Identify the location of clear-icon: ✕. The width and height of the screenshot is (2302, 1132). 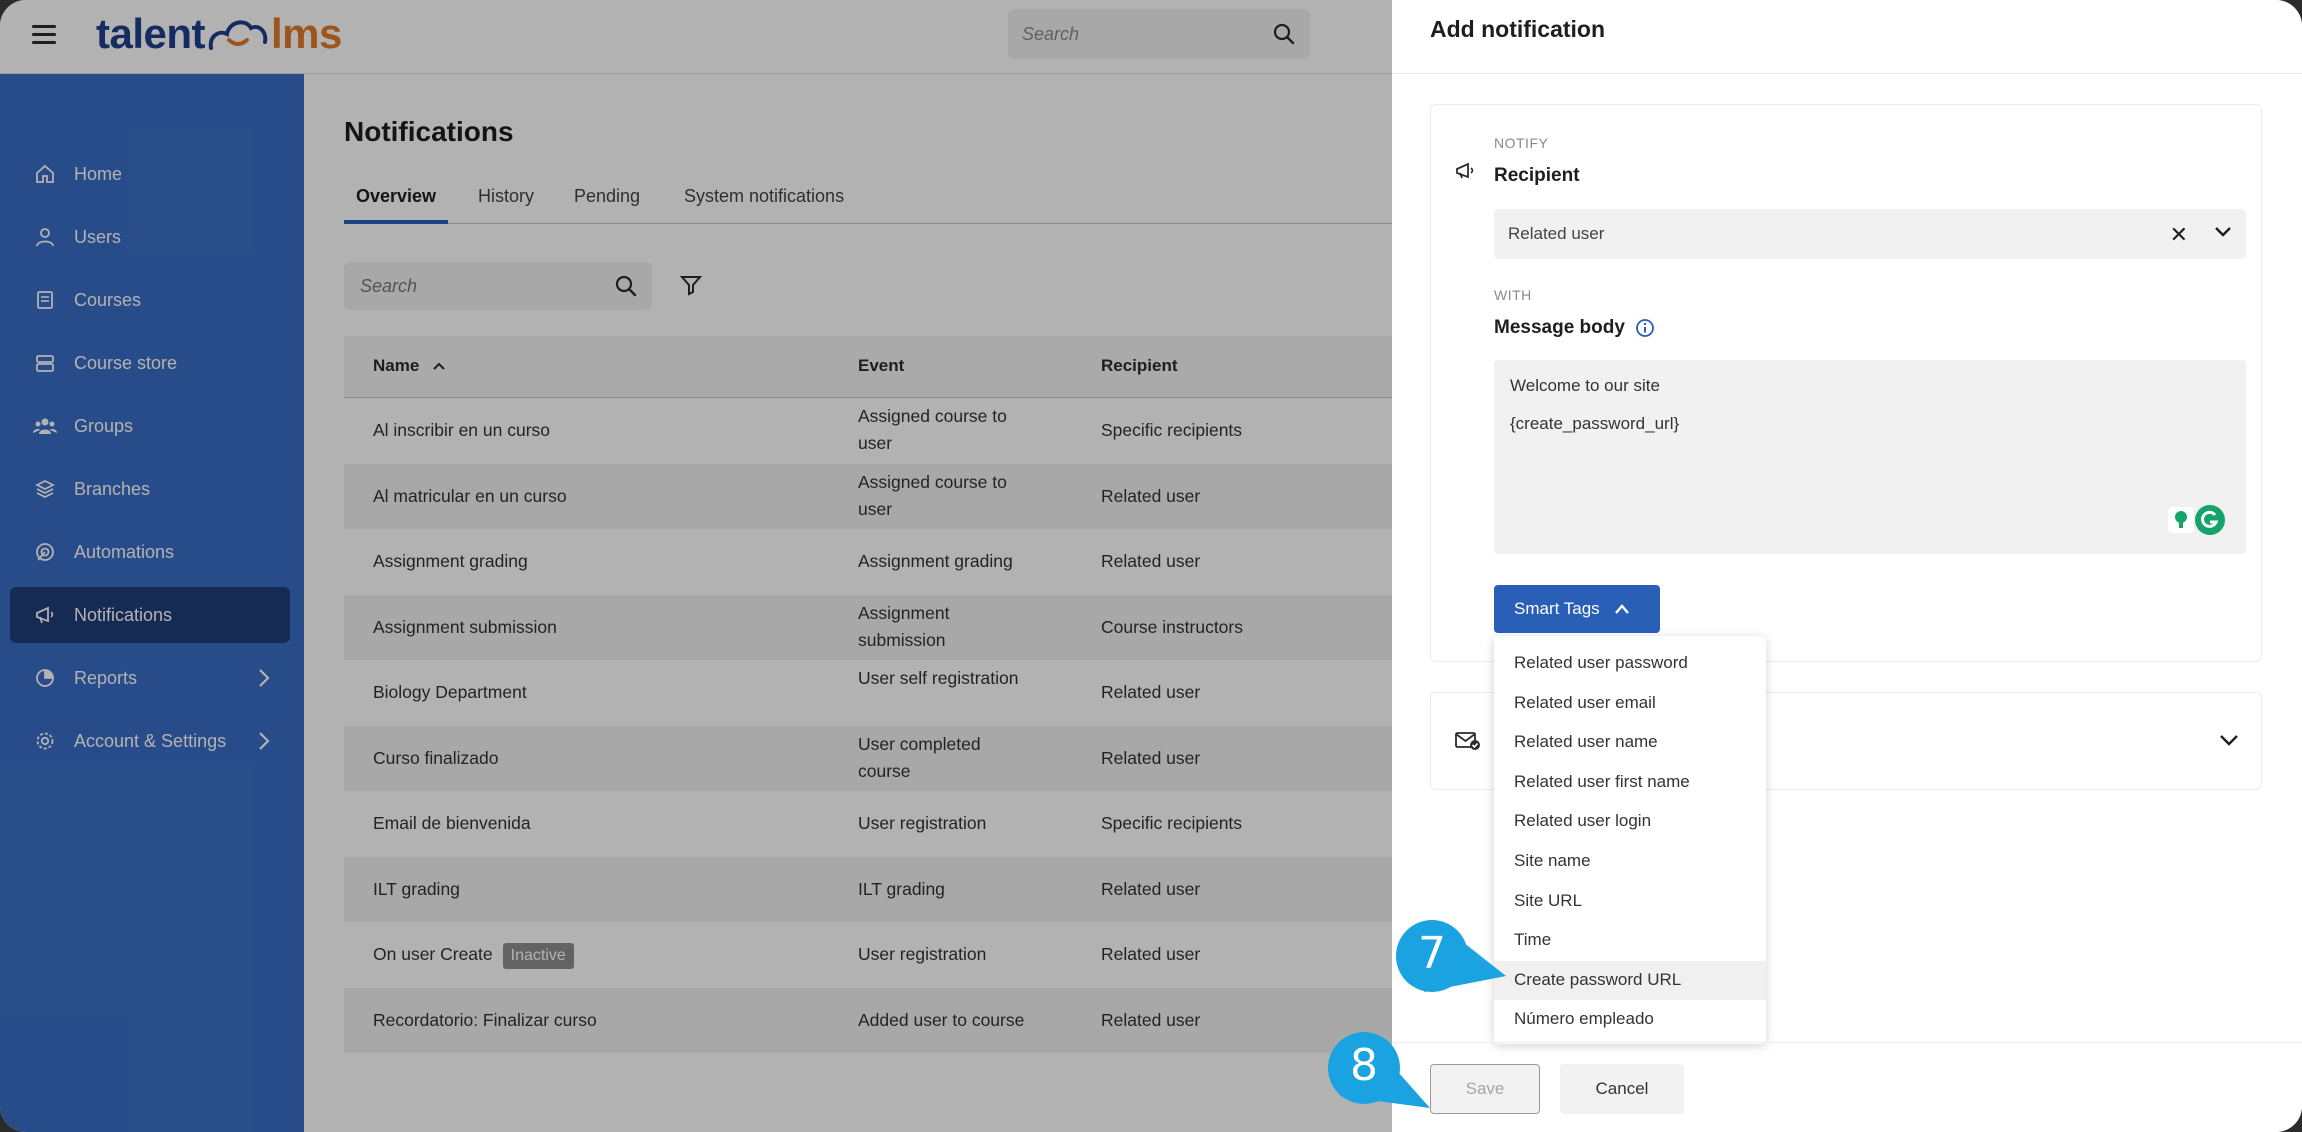
(2179, 235).